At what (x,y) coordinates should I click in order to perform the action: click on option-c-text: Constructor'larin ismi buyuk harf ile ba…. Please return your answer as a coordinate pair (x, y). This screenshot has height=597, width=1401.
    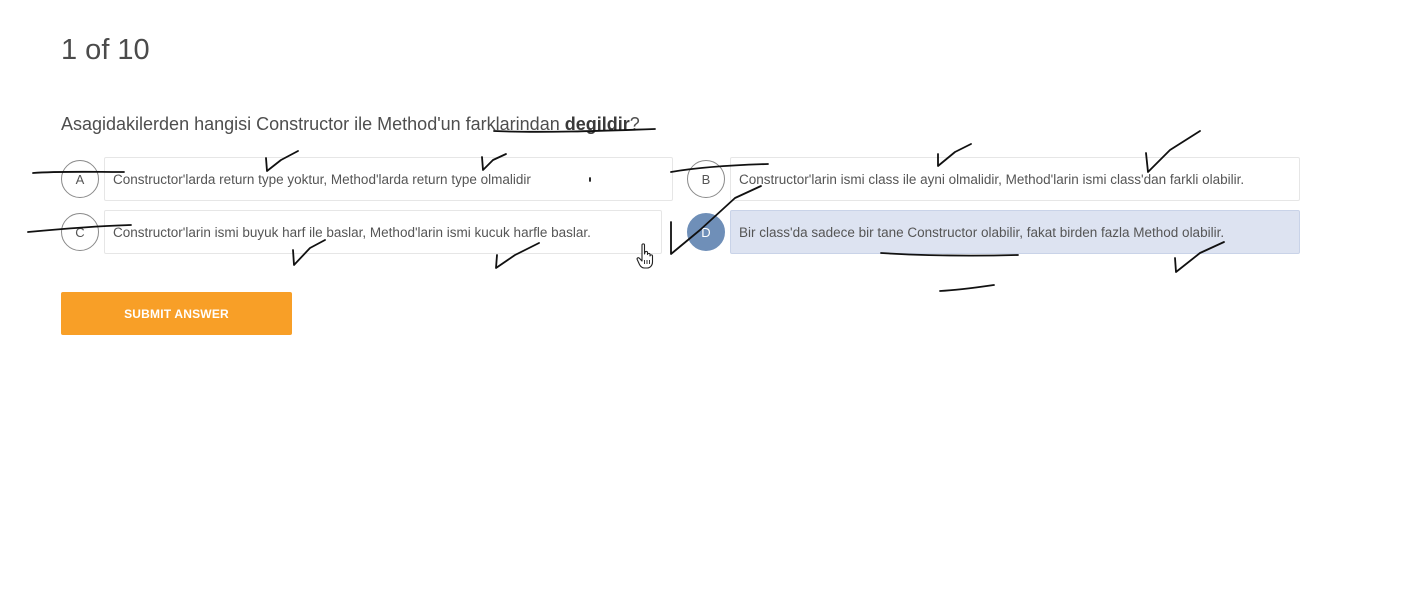
    Looking at the image, I should click on (383, 232).